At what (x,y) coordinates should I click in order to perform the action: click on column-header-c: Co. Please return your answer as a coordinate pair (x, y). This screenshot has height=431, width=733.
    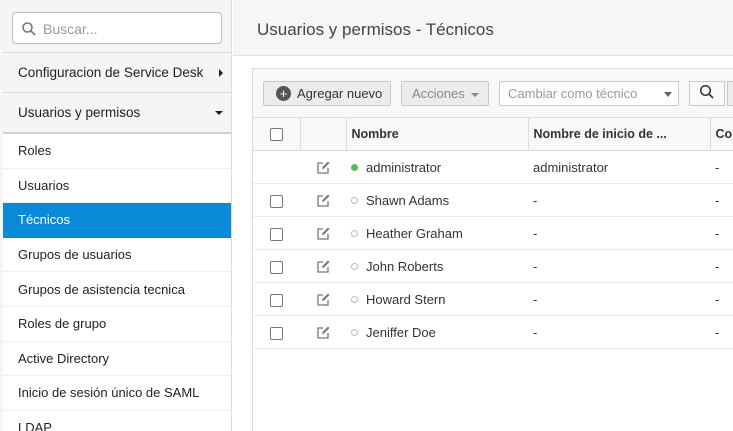
    Looking at the image, I should click on (721, 134).